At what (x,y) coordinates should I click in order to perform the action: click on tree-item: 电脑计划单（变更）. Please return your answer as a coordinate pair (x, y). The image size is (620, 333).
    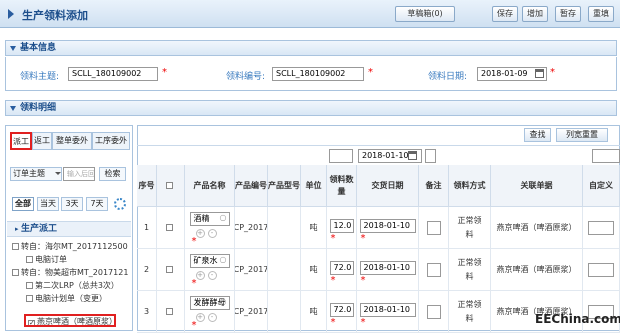
    Looking at the image, I should click on (79, 299).